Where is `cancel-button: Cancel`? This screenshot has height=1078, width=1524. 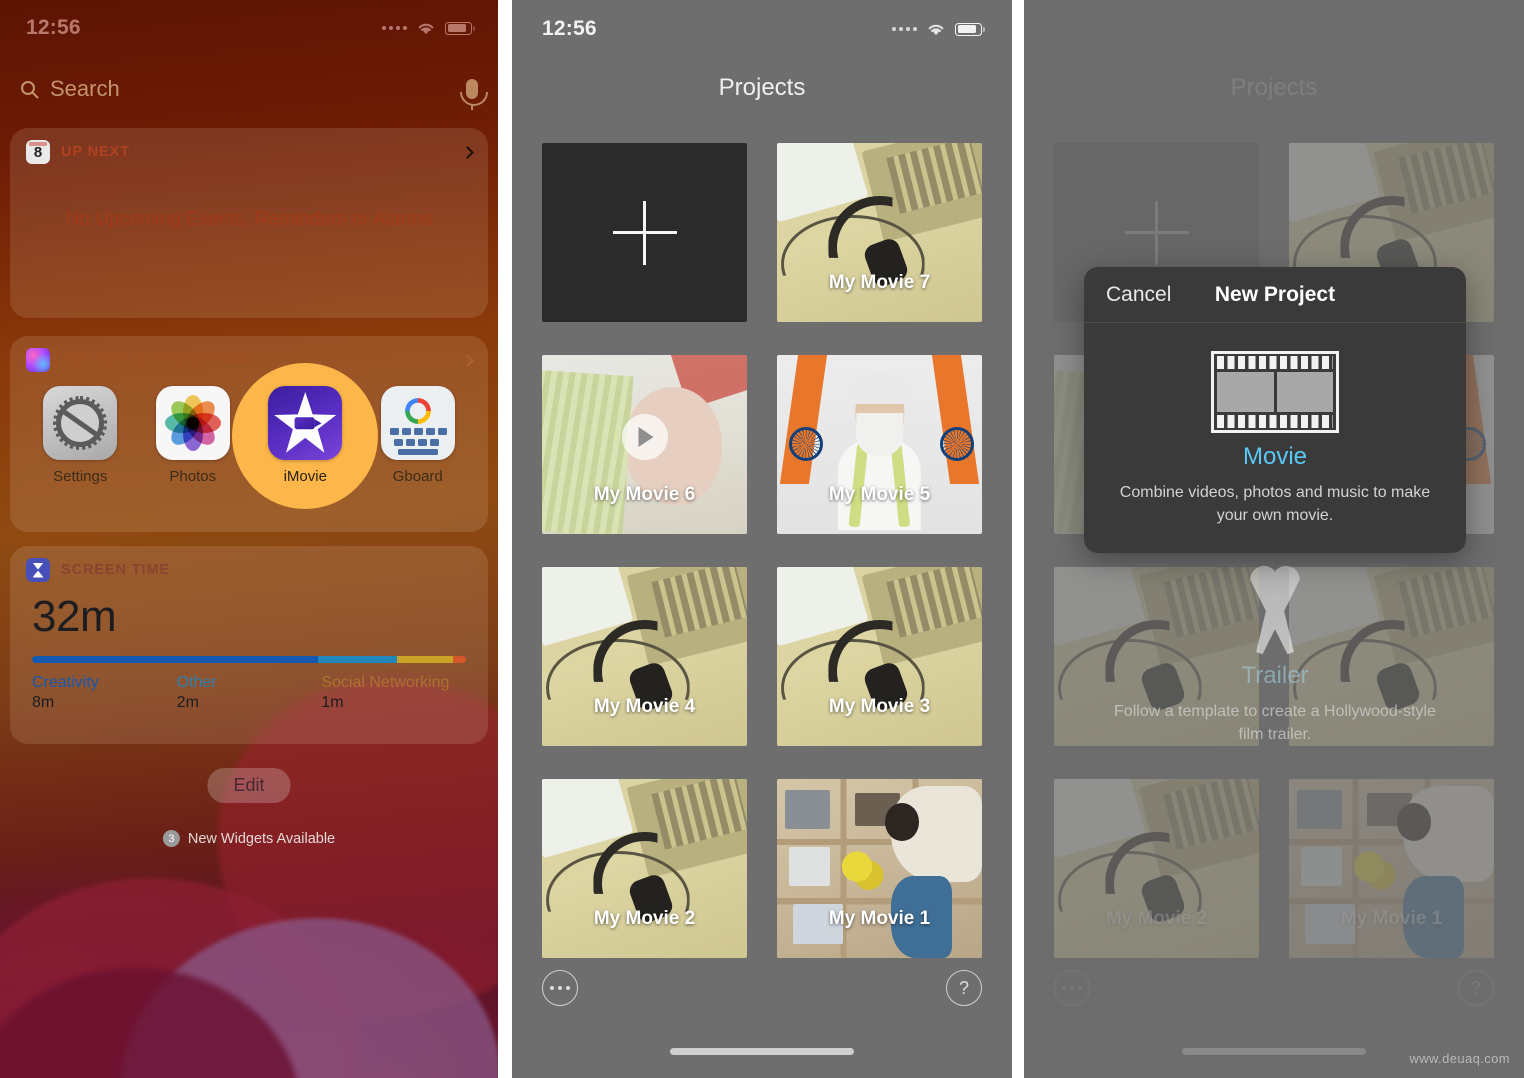
cancel-button: Cancel is located at coordinates (1138, 295).